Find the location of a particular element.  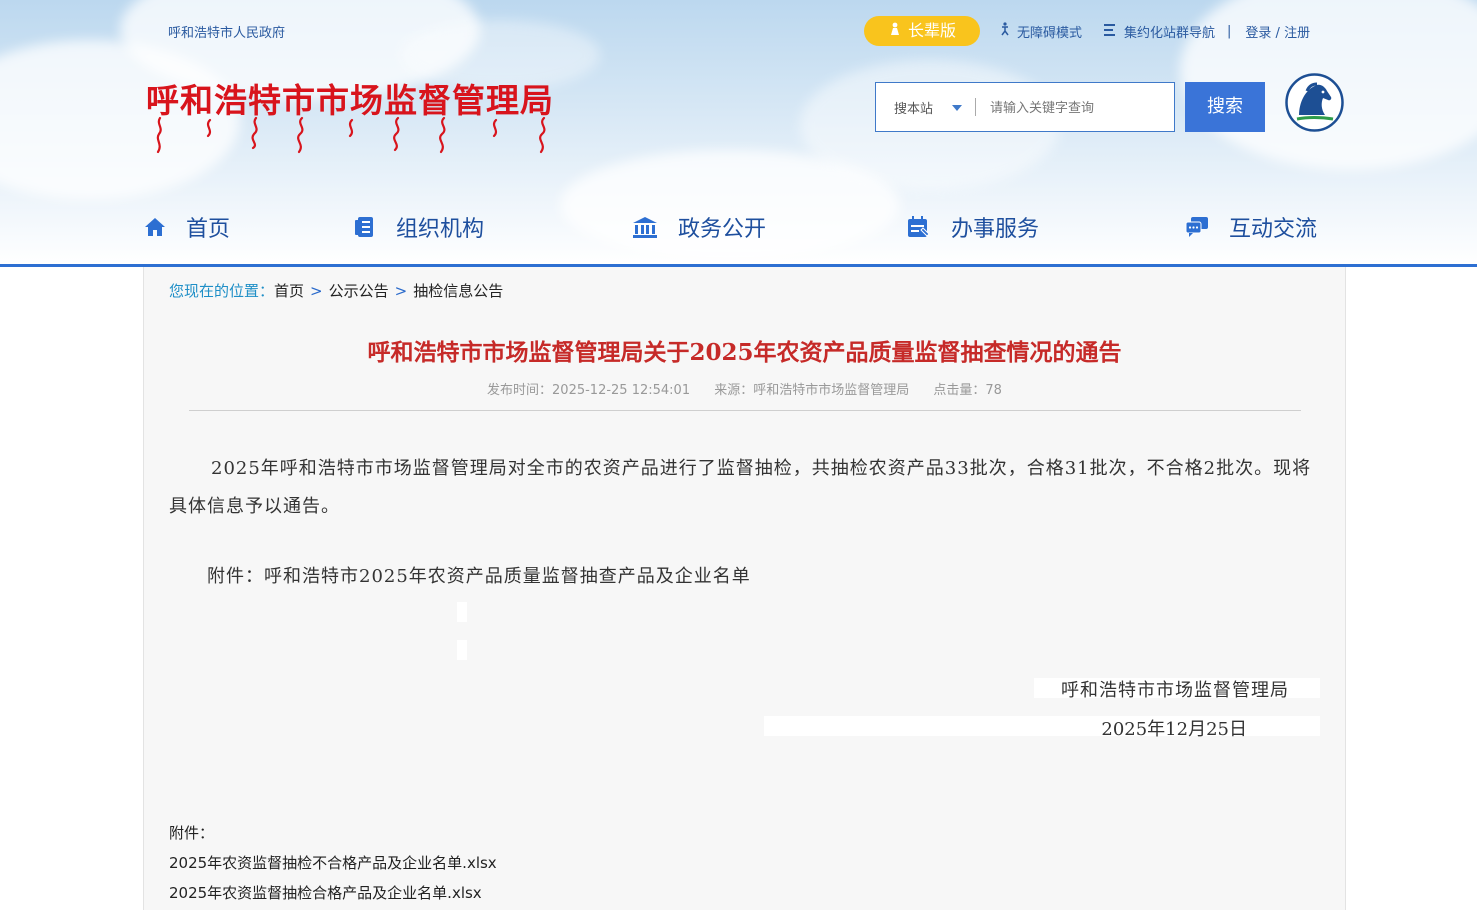

signature-org: 呼和浩特市市场监督管理局 is located at coordinates (1175, 690).